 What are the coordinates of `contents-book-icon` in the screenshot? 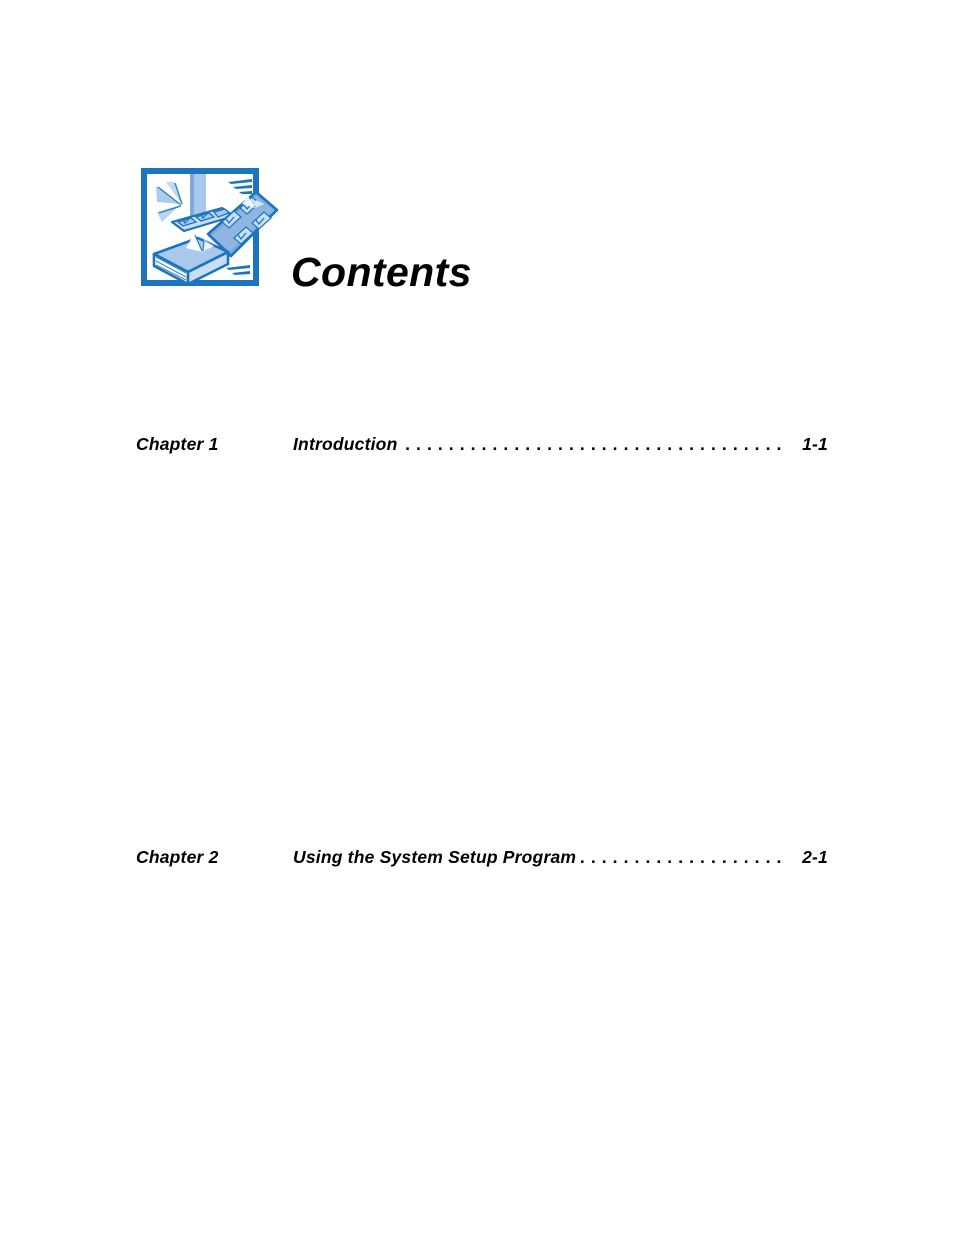 It's located at (210, 235).